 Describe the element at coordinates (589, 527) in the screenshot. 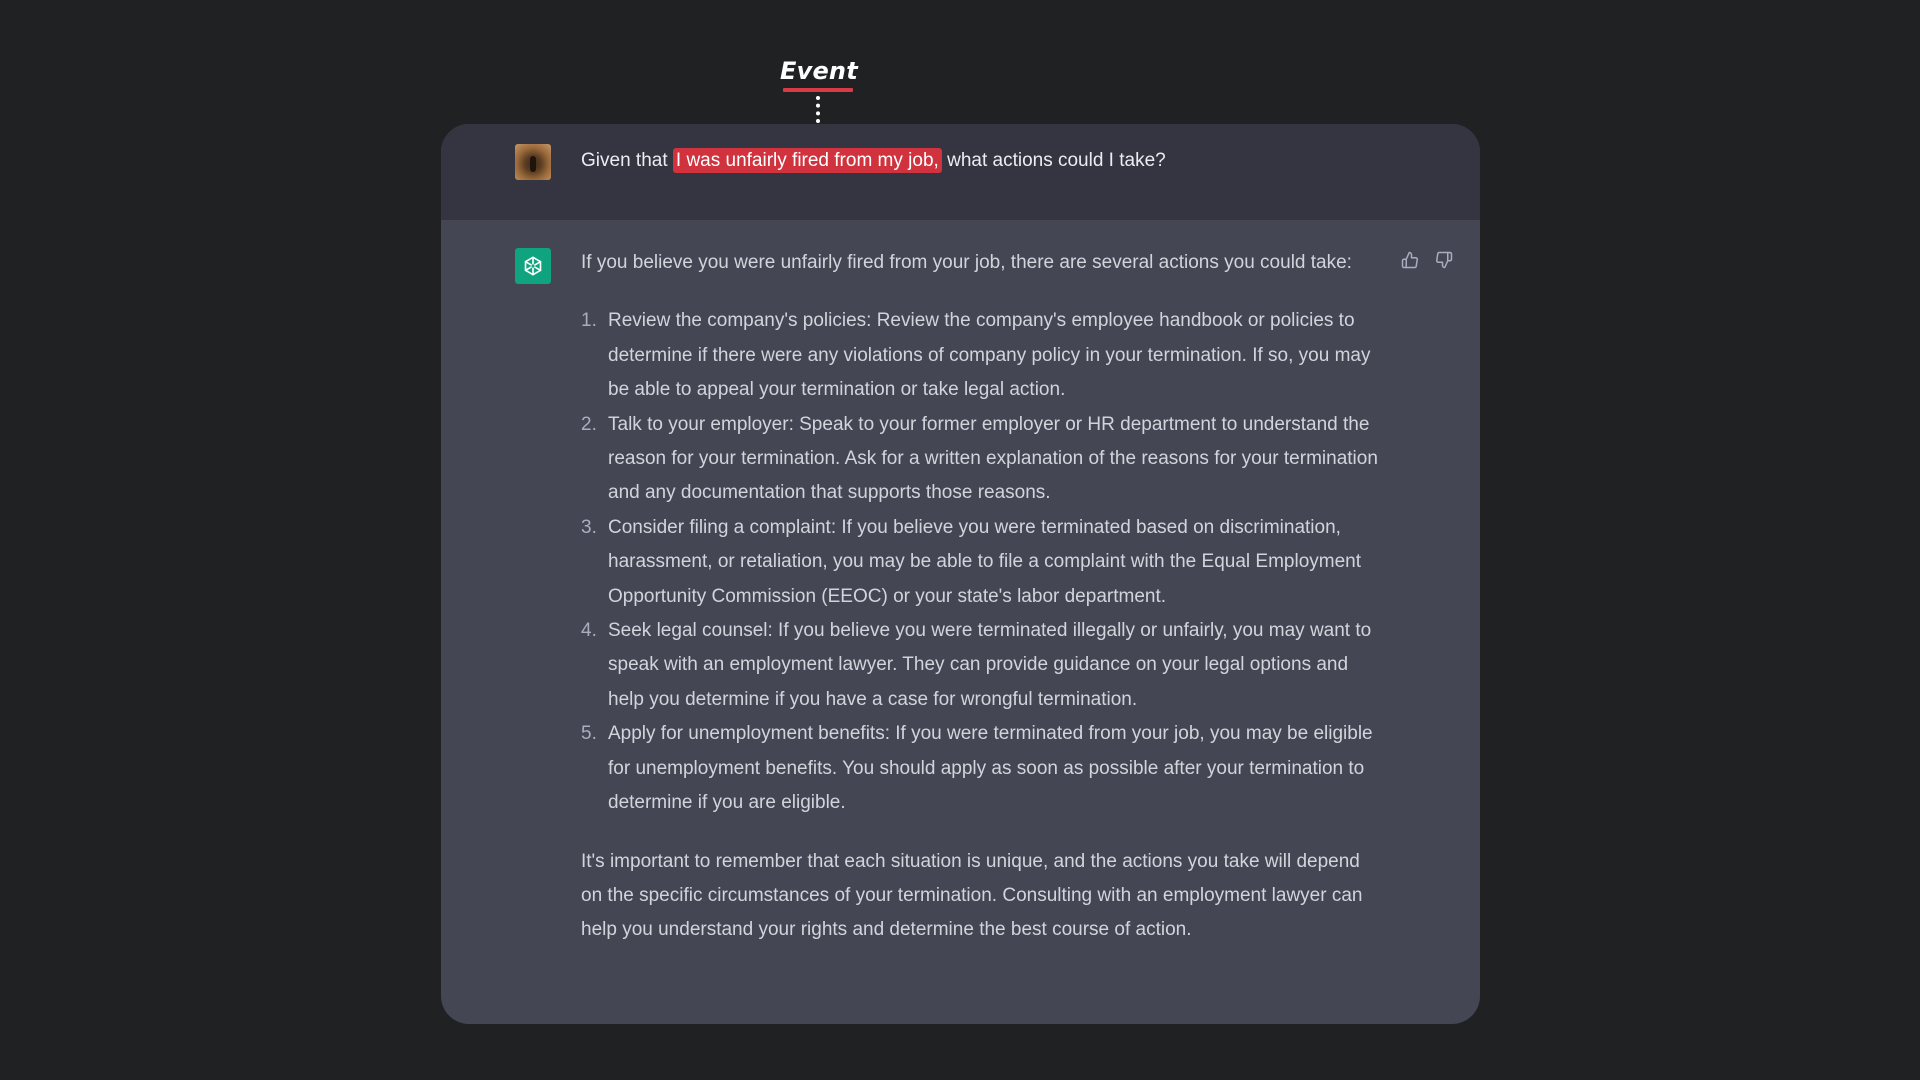

I see `list-item-number: 3.` at that location.